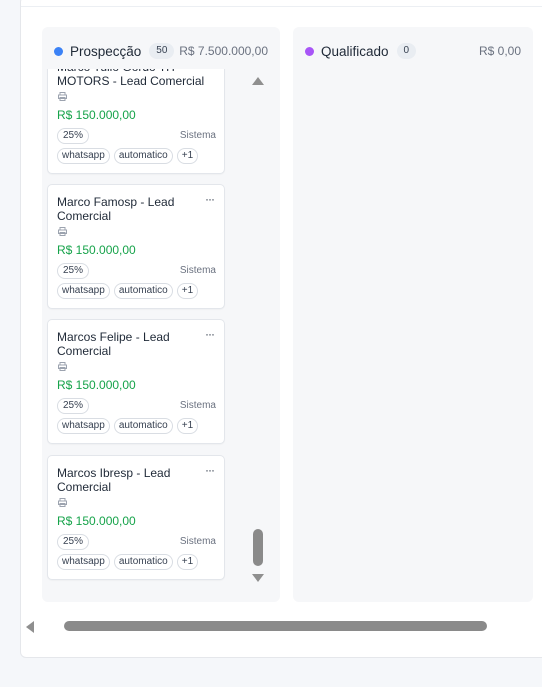  Describe the element at coordinates (30, 627) in the screenshot. I see `scroll-left-arrow-icon` at that location.